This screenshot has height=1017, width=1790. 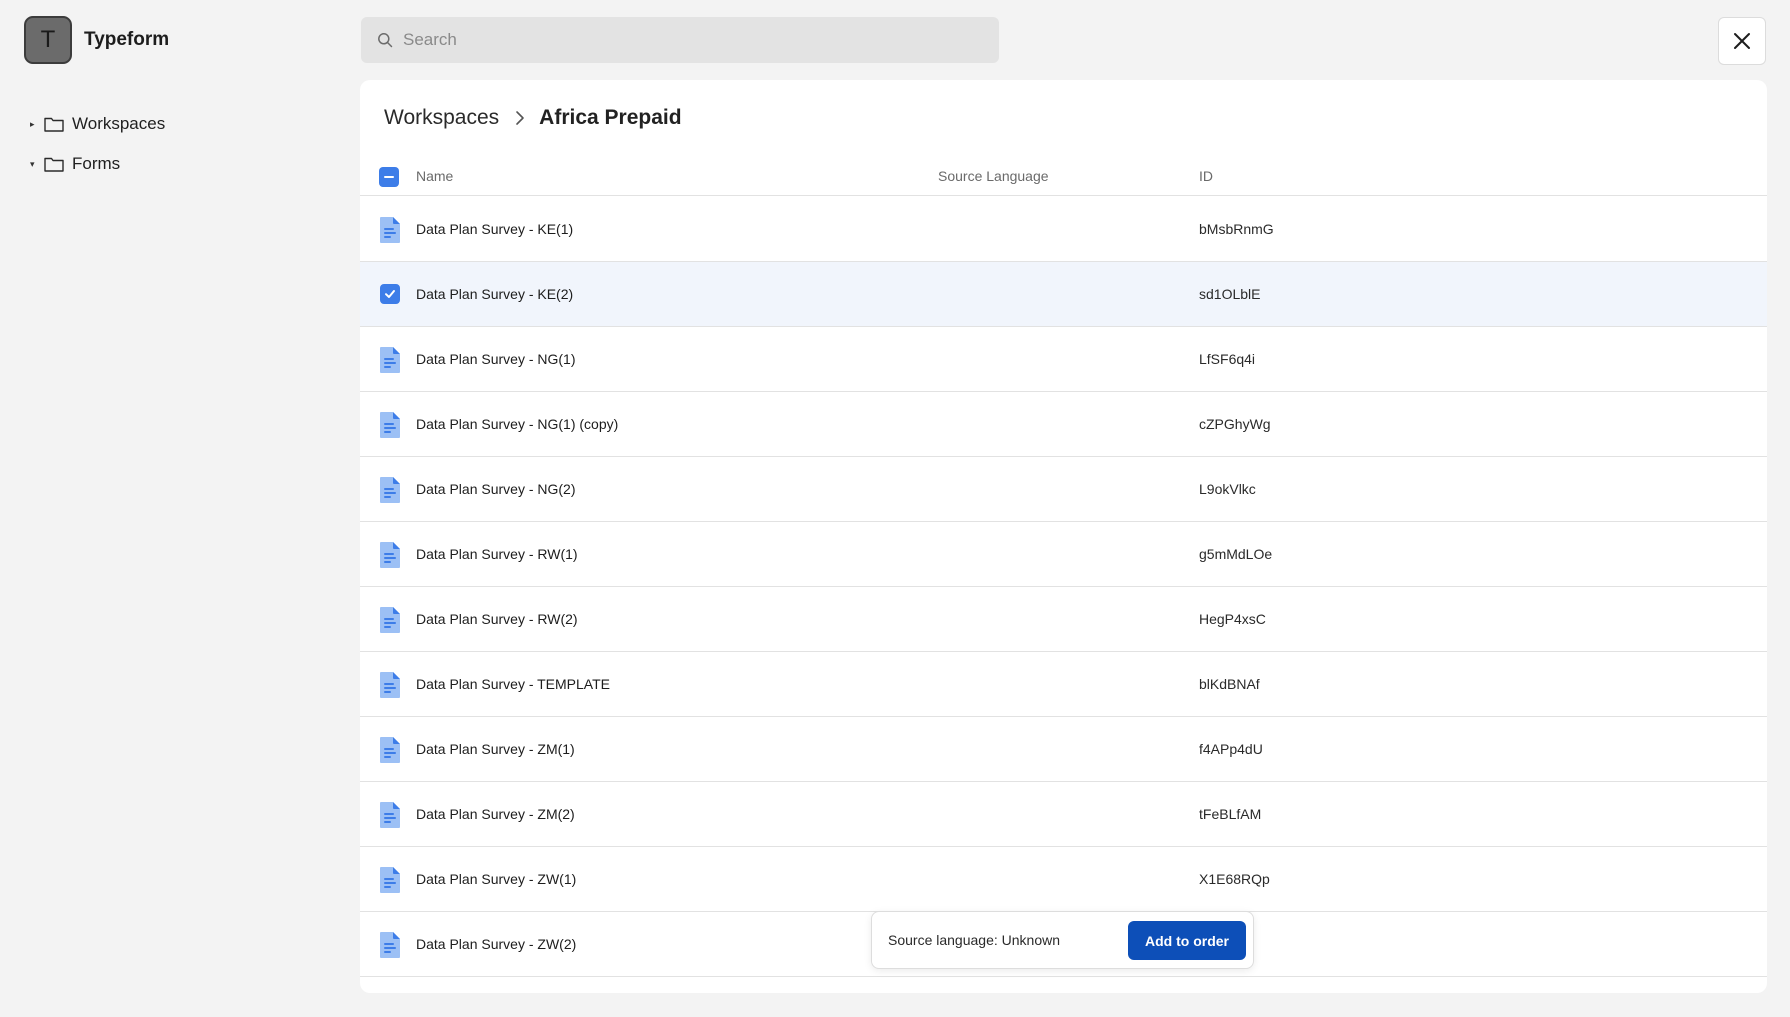 What do you see at coordinates (1063, 814) in the screenshot?
I see `table-row: Data Plan Survey - ZM(2) tFeBLfAM` at bounding box center [1063, 814].